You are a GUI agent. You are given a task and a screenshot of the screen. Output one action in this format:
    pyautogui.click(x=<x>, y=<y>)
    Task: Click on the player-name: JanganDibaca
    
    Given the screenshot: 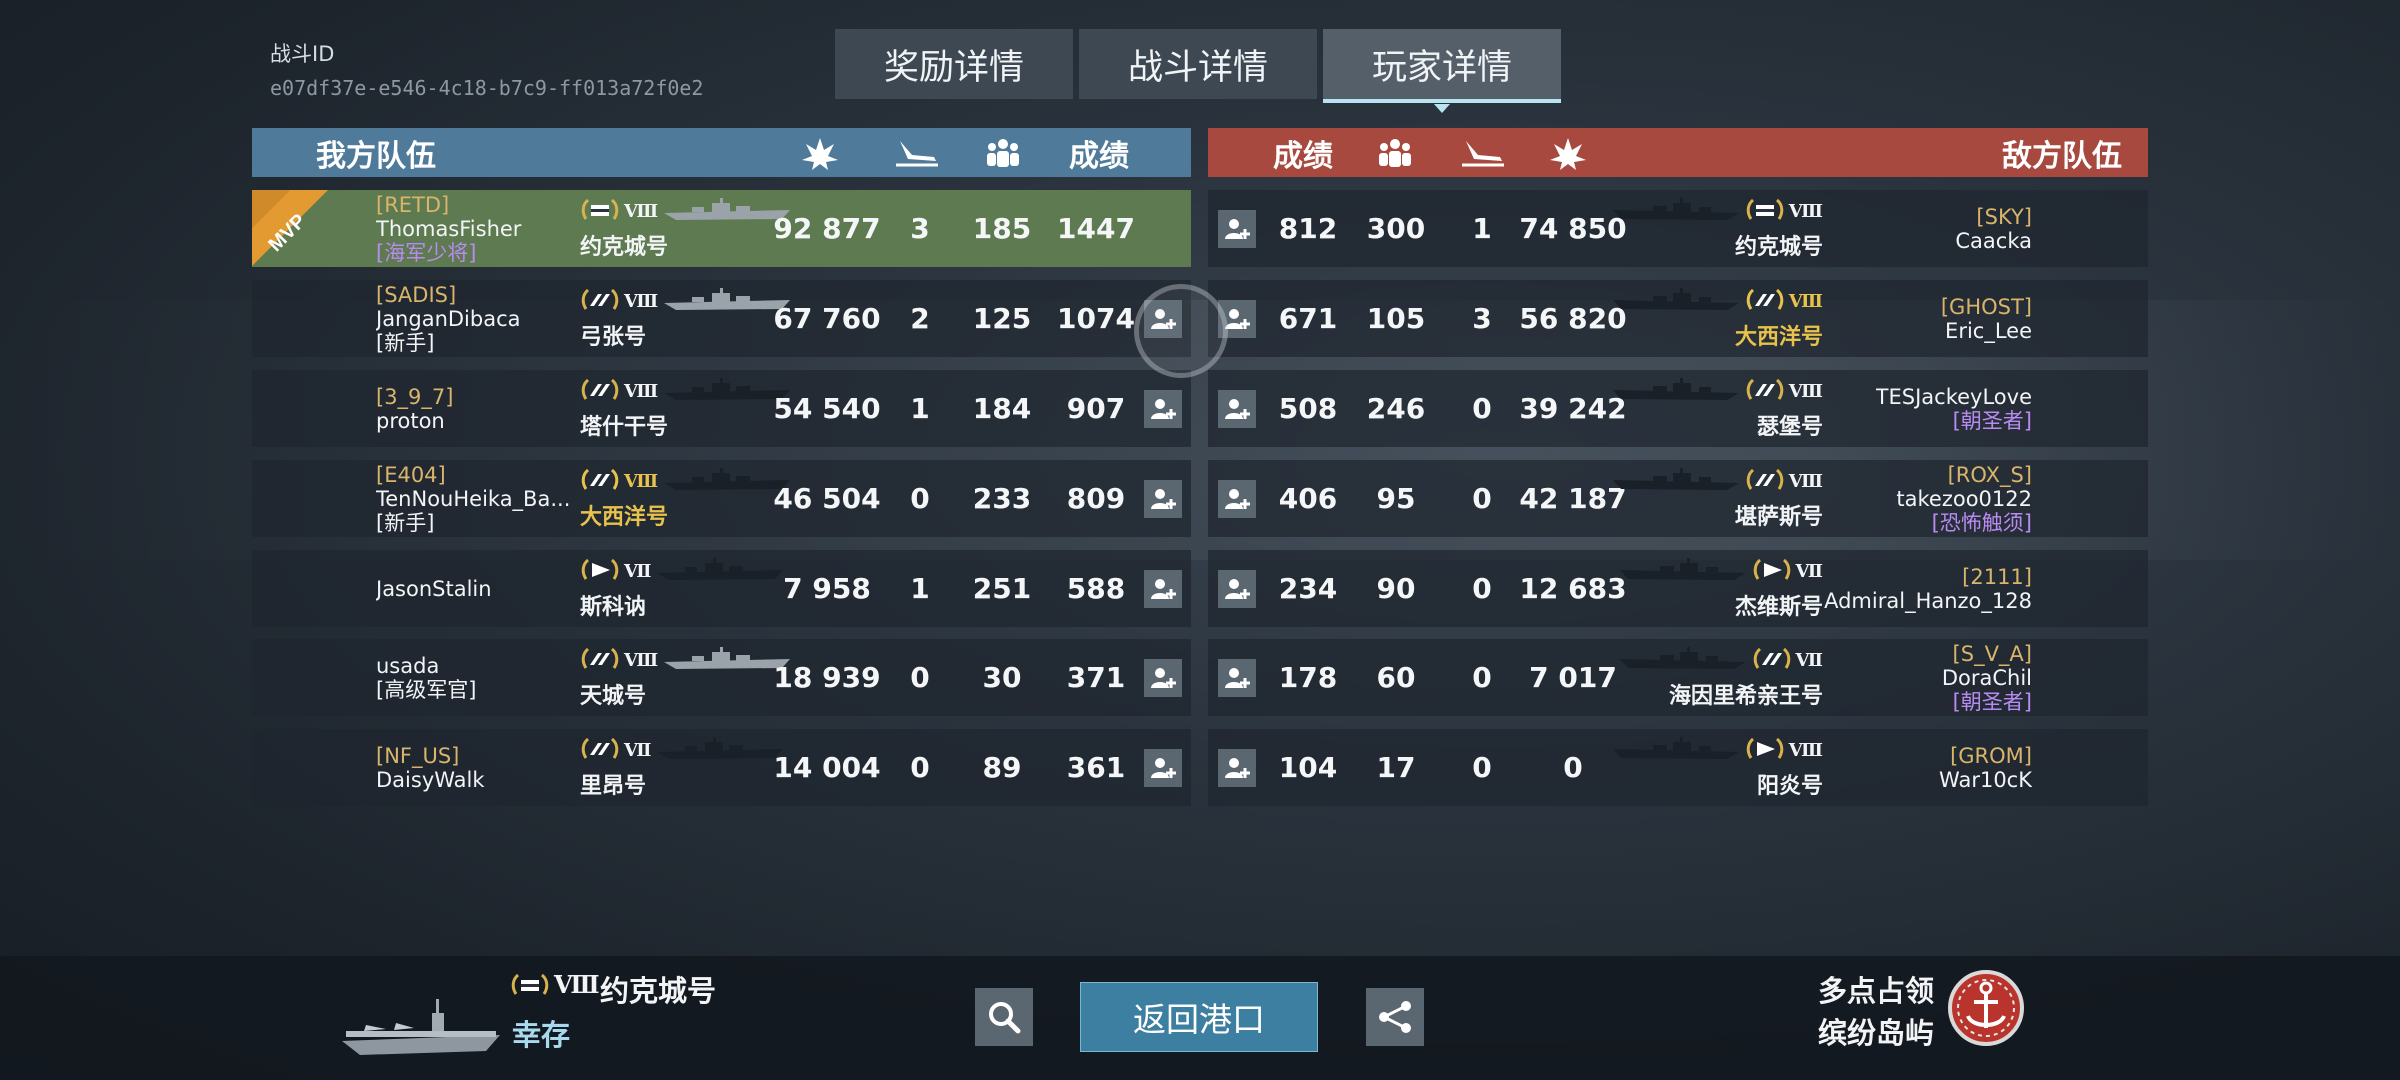 What is the action you would take?
    pyautogui.click(x=476, y=319)
    